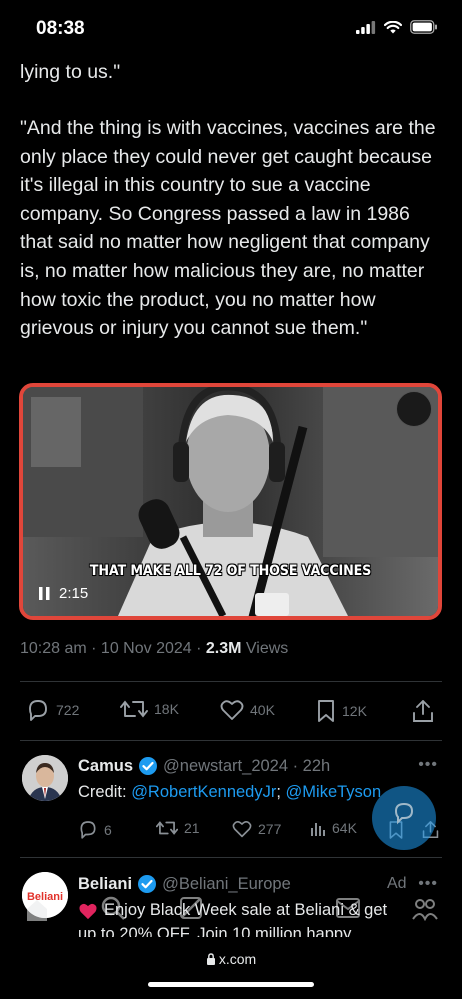 Image resolution: width=462 pixels, height=999 pixels. Describe the element at coordinates (237, 959) in the screenshot. I see `url-text: x.com` at that location.